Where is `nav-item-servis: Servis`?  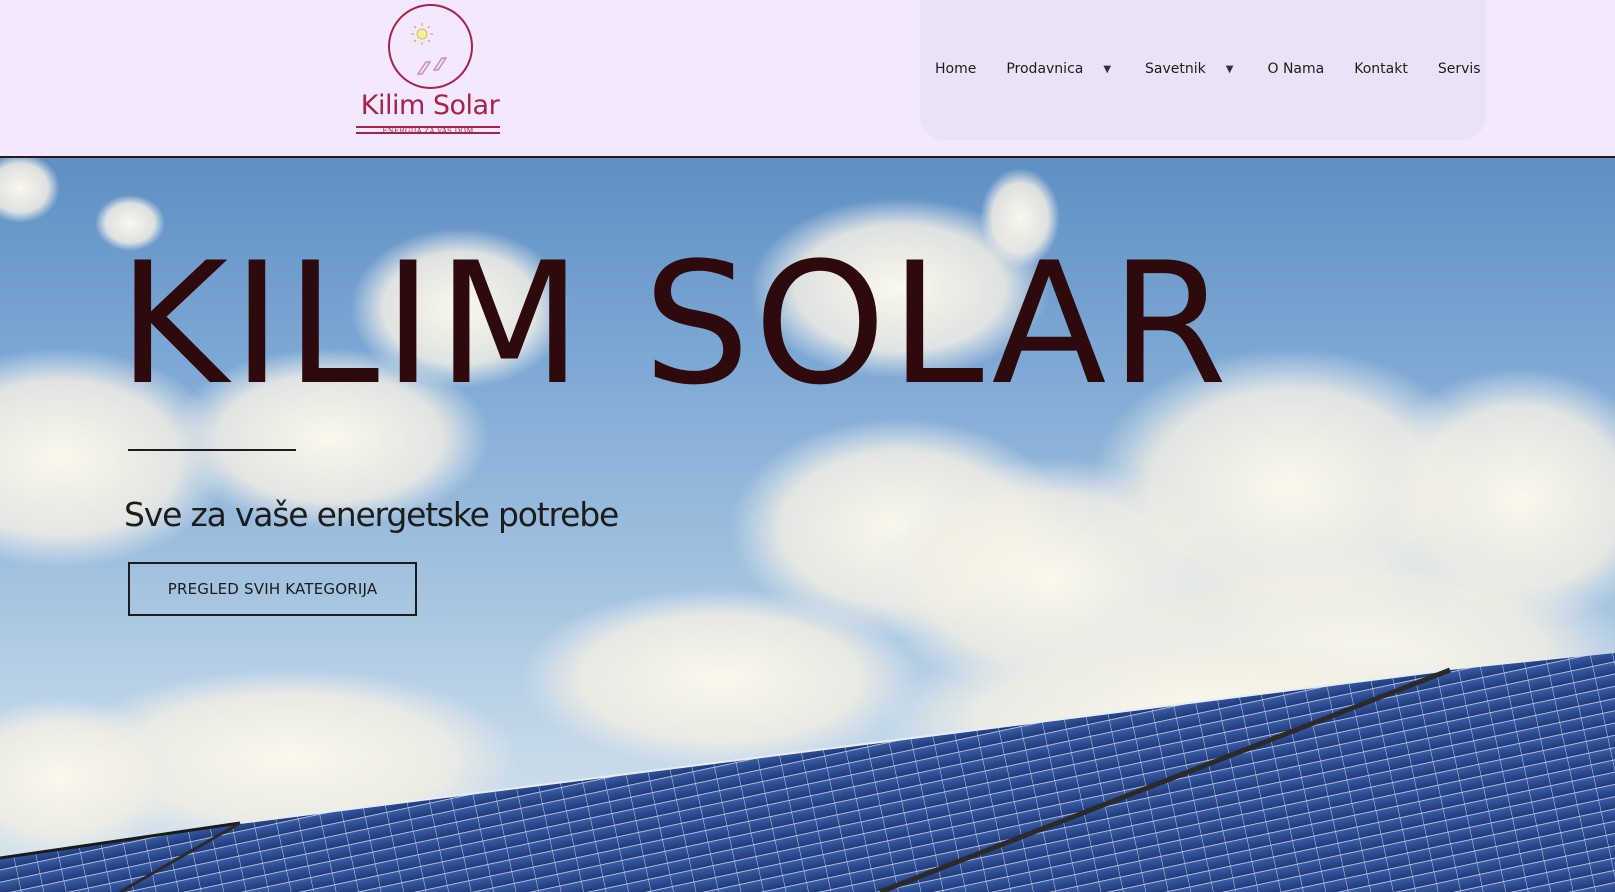
nav-item-servis: Servis is located at coordinates (1459, 69).